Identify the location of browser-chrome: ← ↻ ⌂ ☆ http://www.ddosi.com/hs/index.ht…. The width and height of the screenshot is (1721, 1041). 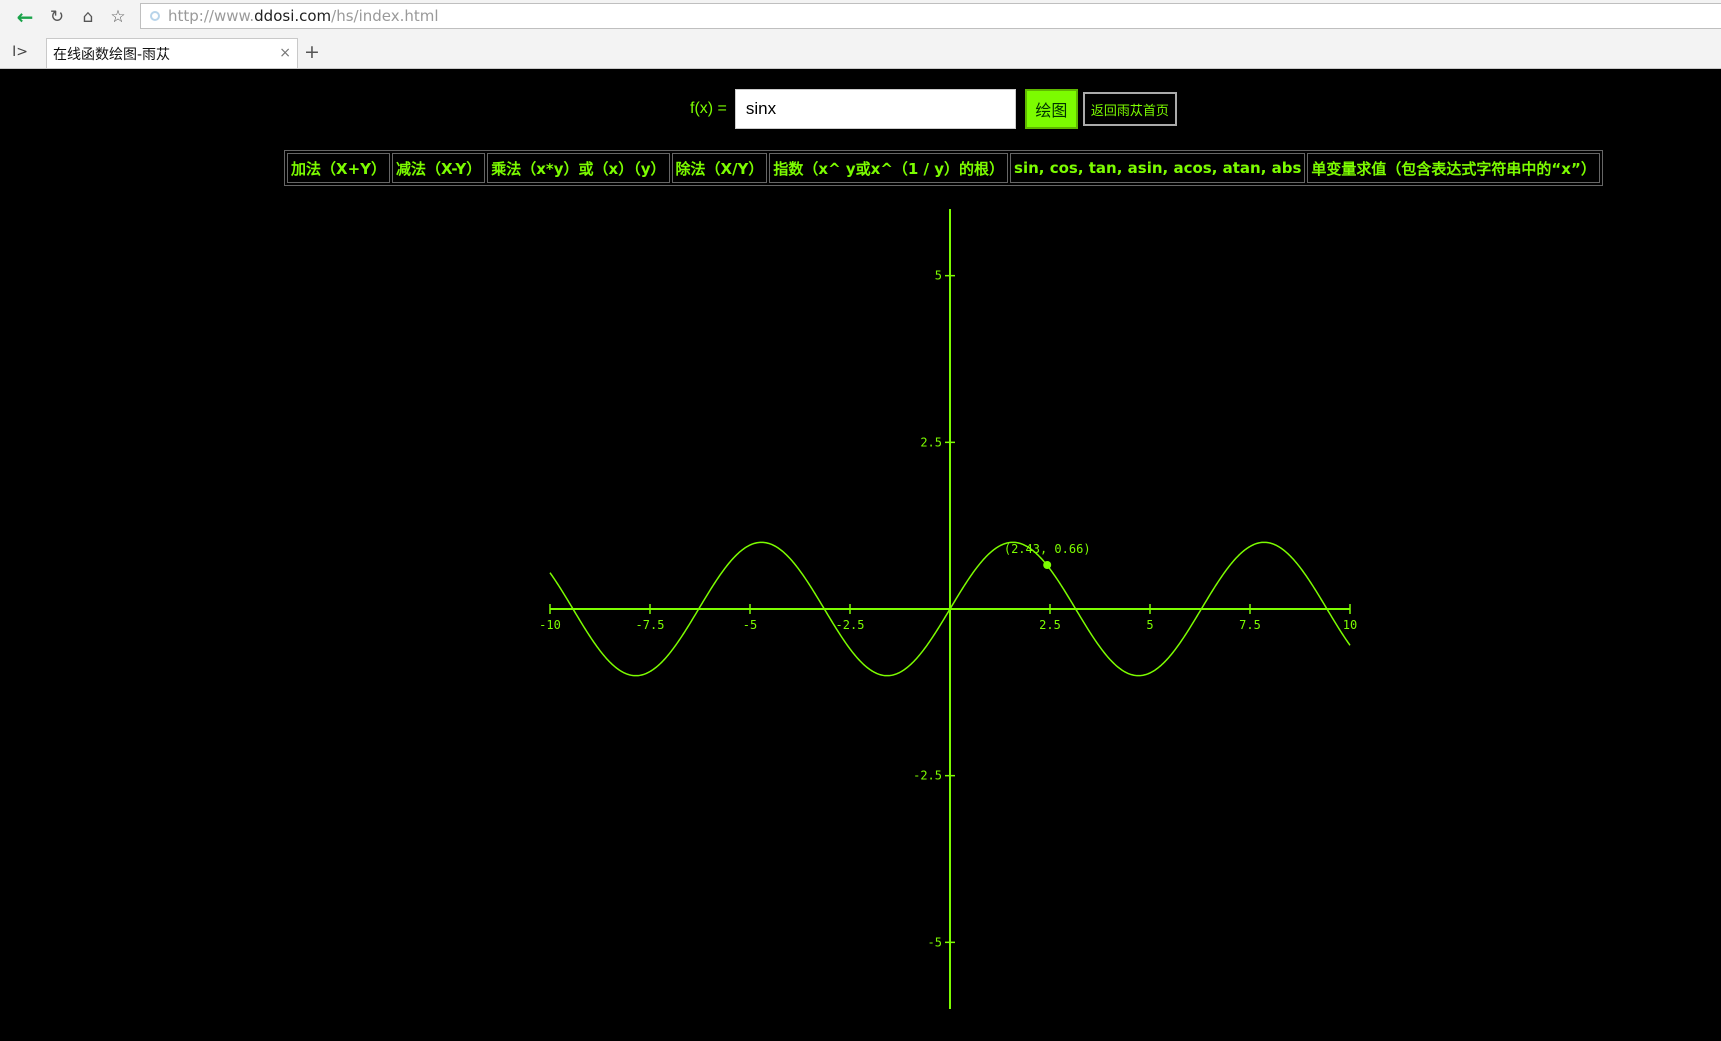
(860, 34).